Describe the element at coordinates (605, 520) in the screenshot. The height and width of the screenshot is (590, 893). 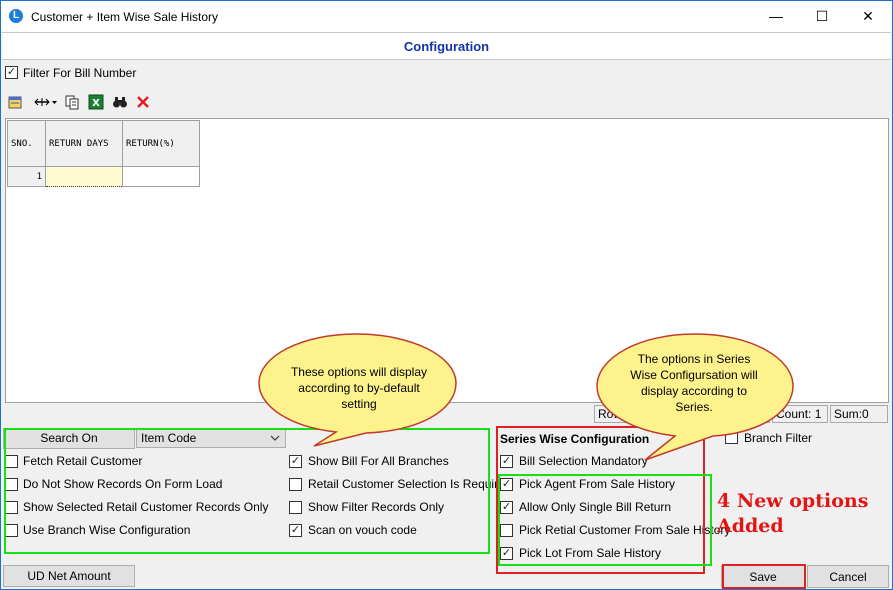
I see `new-options-highlight` at that location.